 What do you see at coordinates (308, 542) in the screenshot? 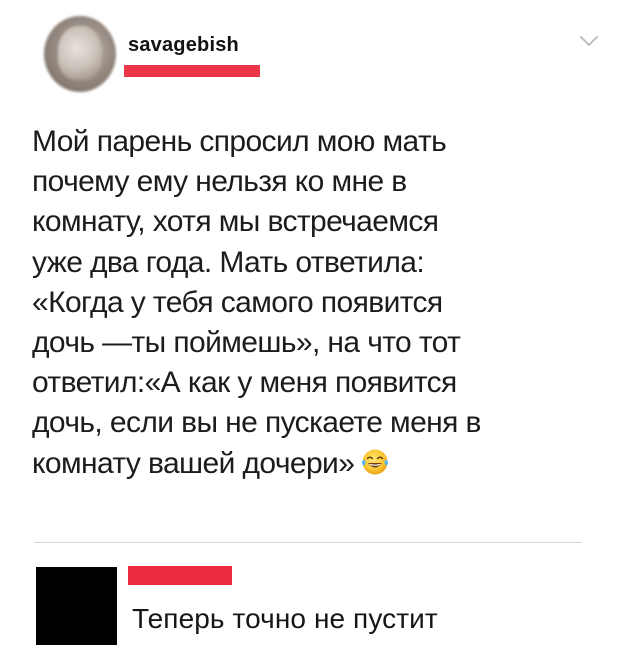
I see `divider` at bounding box center [308, 542].